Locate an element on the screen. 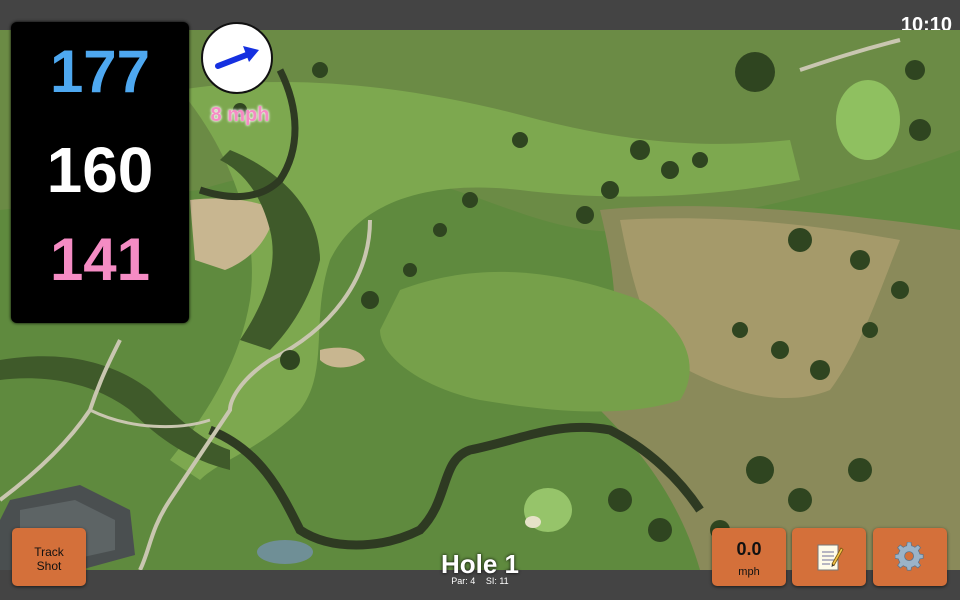 This screenshot has width=960, height=600. hole-info: Par: 4 SI: 11 is located at coordinates (480, 581).